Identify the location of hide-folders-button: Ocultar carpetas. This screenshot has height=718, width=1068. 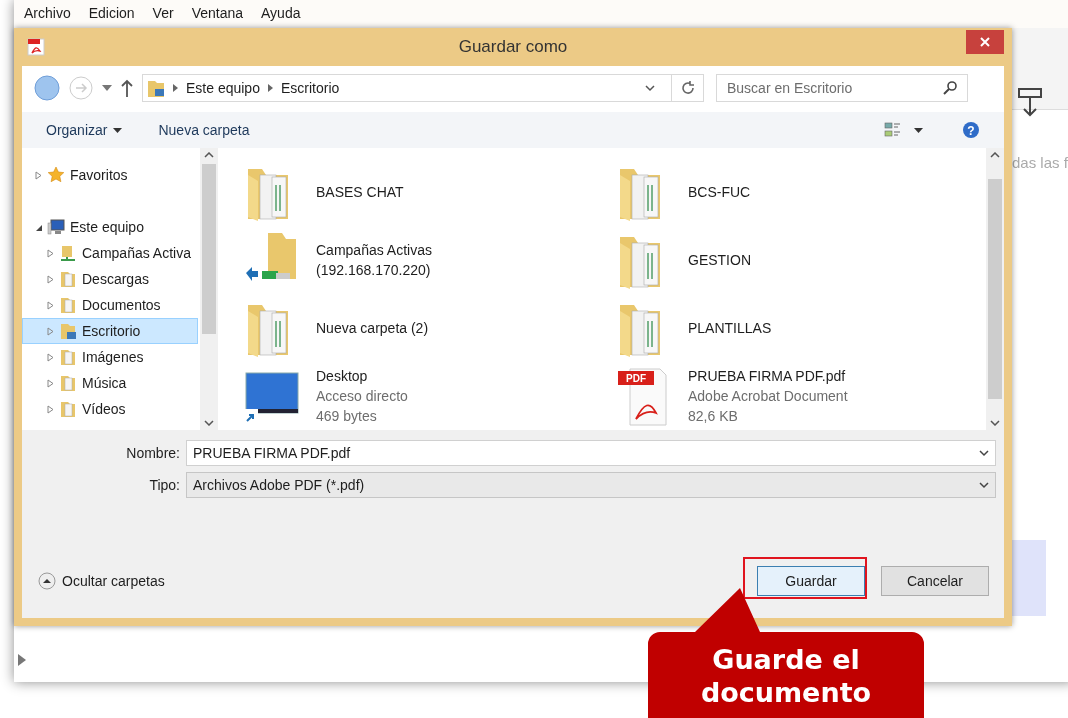
(101, 581).